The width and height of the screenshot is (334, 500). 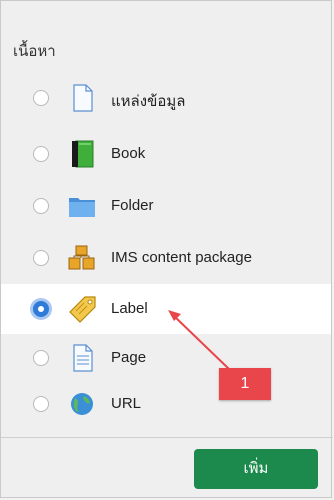 I want to click on option-row-resource: แหล่งข้อมูล, so click(x=166, y=98).